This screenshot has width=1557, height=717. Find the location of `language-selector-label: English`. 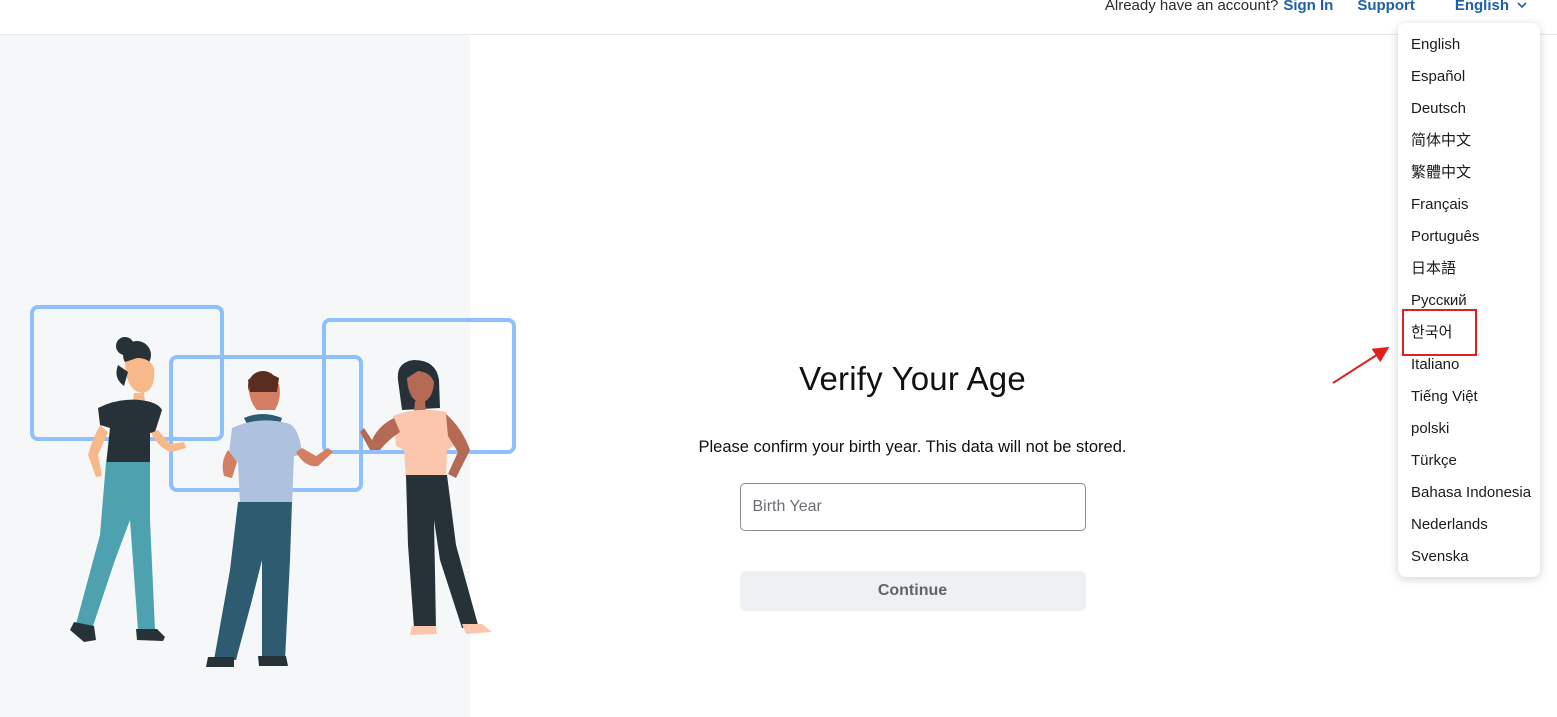

language-selector-label: English is located at coordinates (1481, 7).